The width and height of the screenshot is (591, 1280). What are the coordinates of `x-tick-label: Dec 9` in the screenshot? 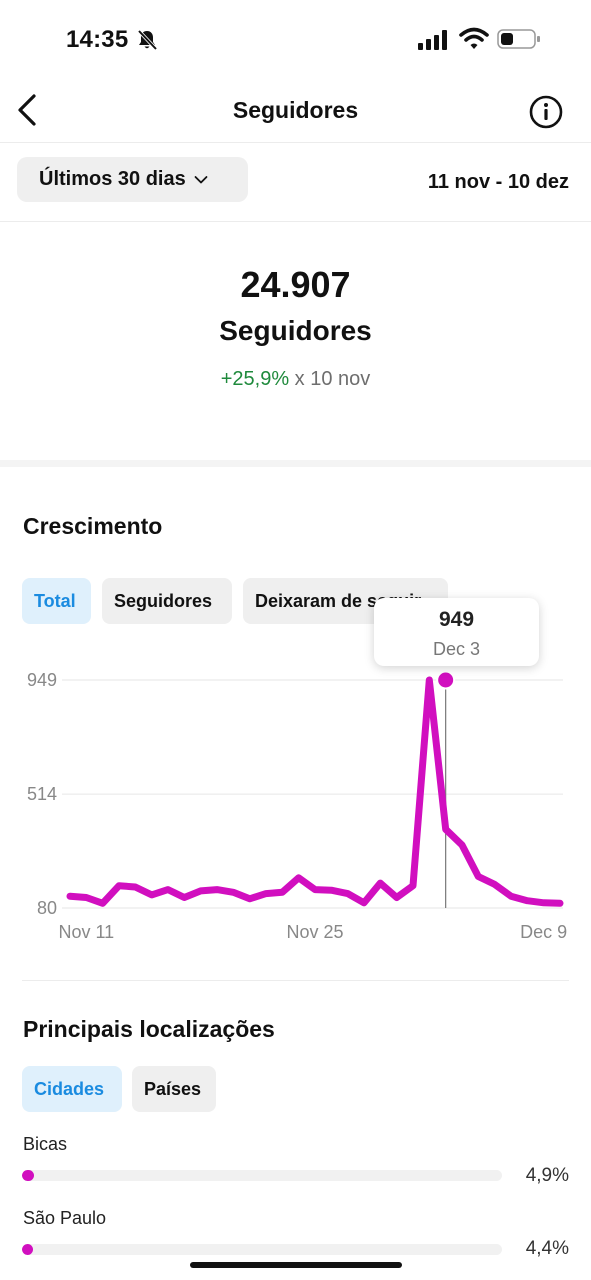 It's located at (543, 932).